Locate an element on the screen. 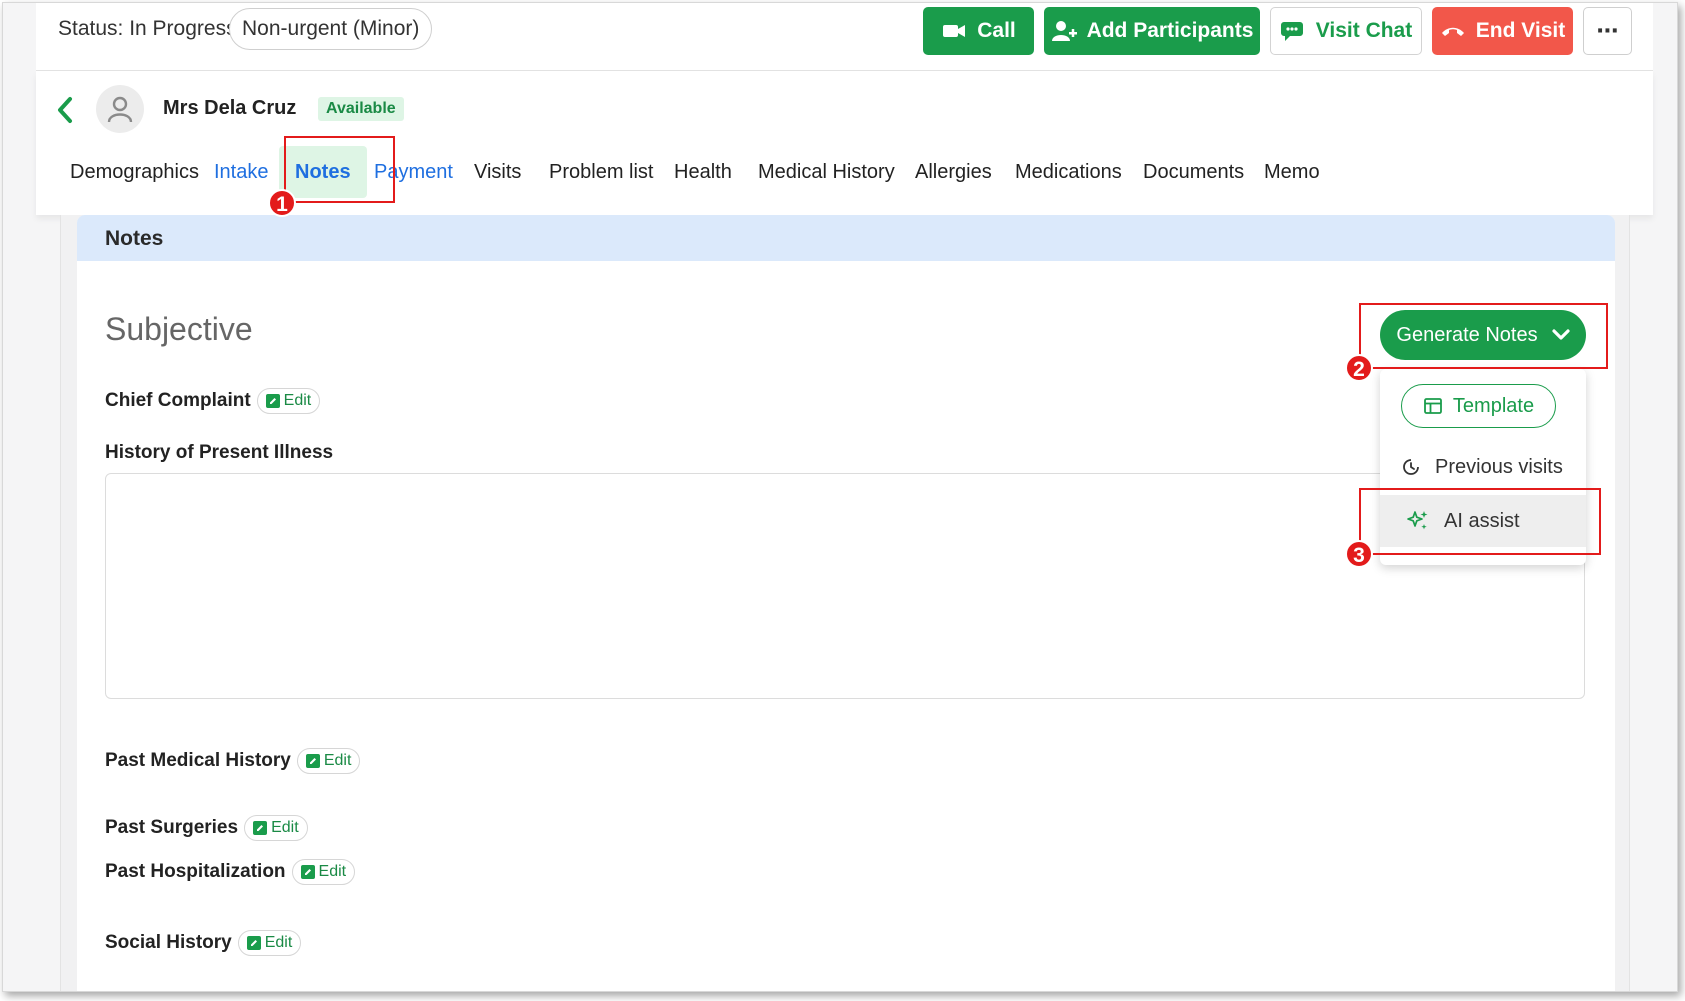 Image resolution: width=1685 pixels, height=1001 pixels. previous-visits-label: Previous visits is located at coordinates (1499, 466).